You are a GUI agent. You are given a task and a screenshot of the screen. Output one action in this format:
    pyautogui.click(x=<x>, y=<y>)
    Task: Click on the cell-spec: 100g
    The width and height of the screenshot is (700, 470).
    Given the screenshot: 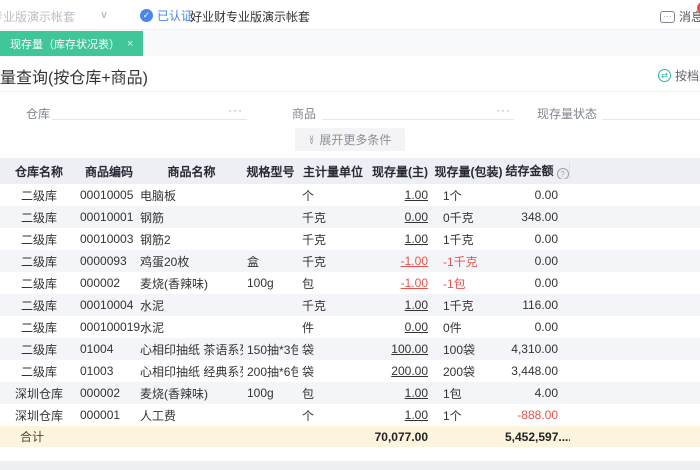 What is the action you would take?
    pyautogui.click(x=260, y=393)
    